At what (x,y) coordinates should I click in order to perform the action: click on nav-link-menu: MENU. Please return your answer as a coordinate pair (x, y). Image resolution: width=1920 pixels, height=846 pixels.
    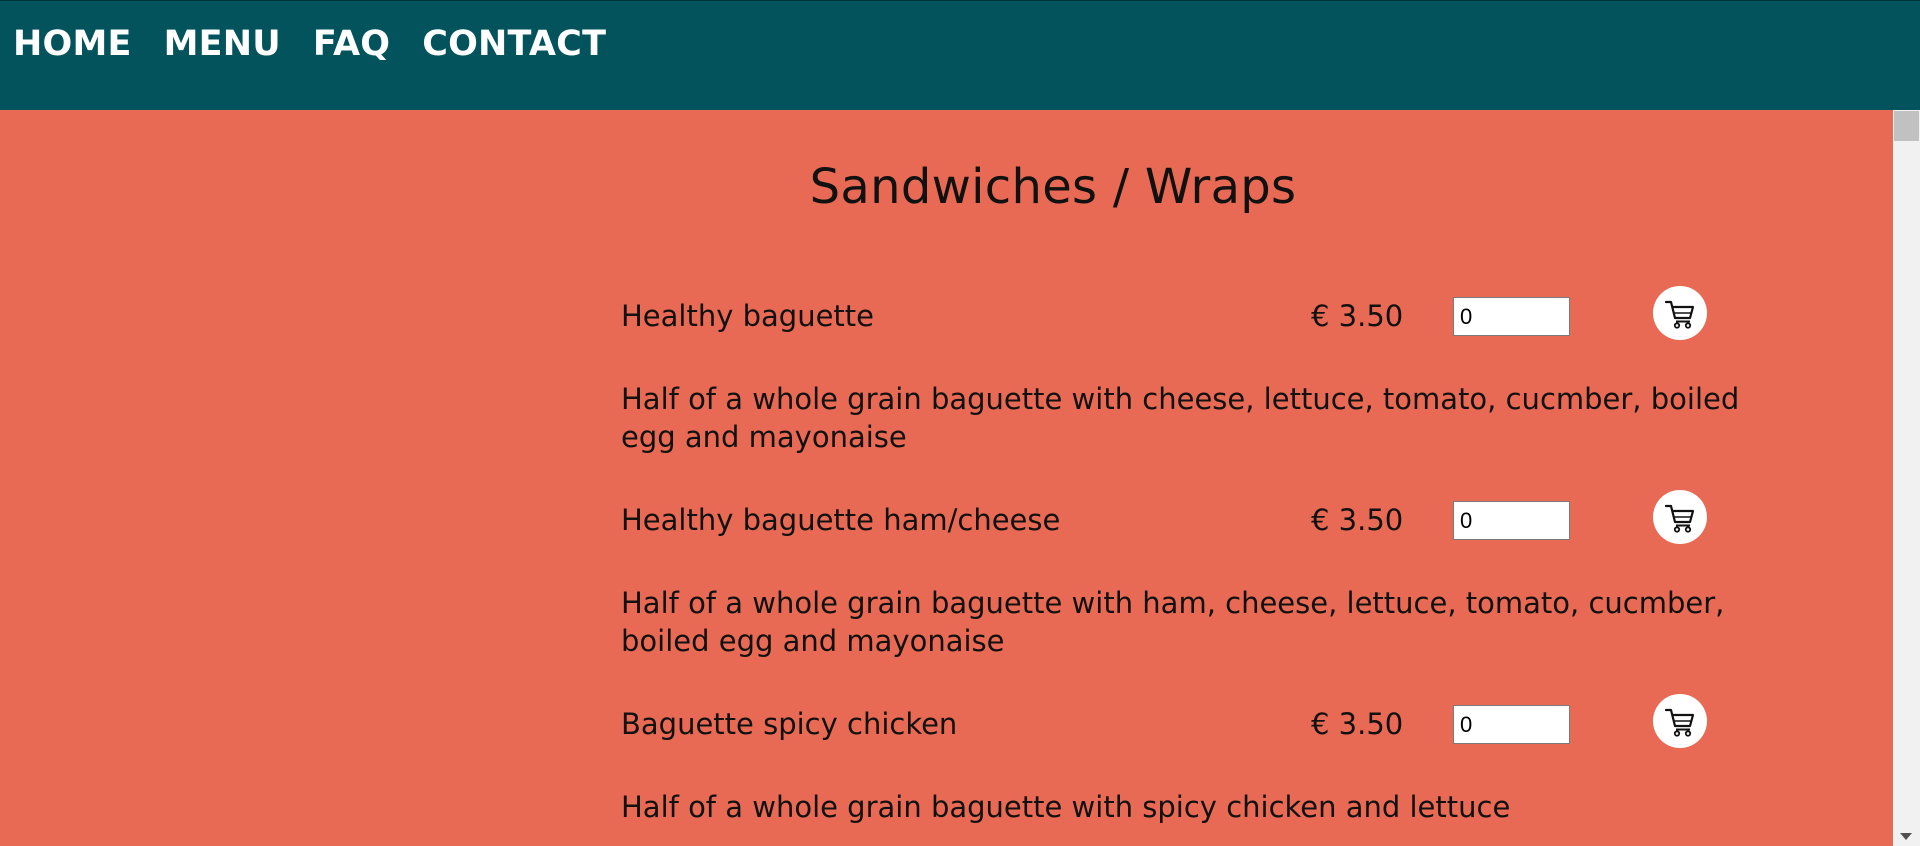
    Looking at the image, I should click on (222, 44).